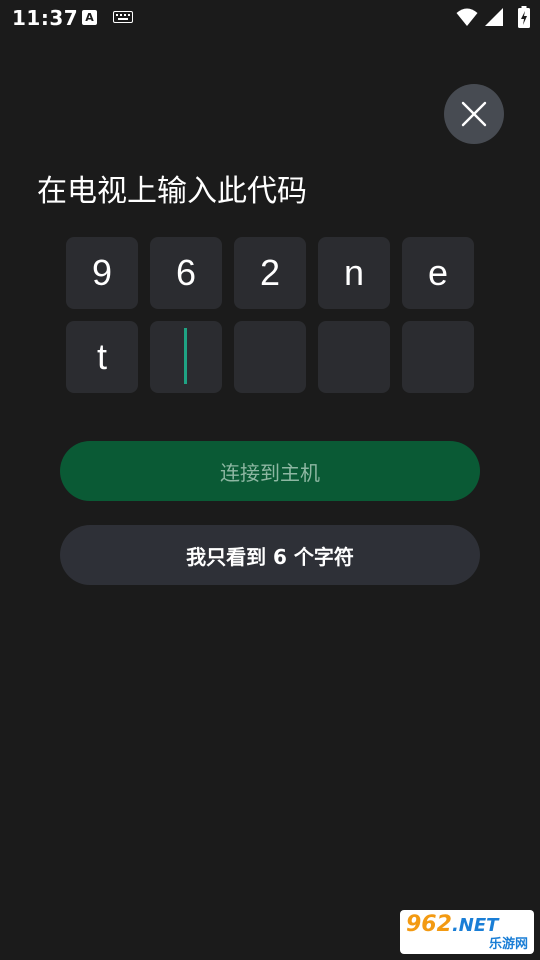  What do you see at coordinates (271, 315) in the screenshot?
I see `code-input-grid: 9 6 2 n e t` at bounding box center [271, 315].